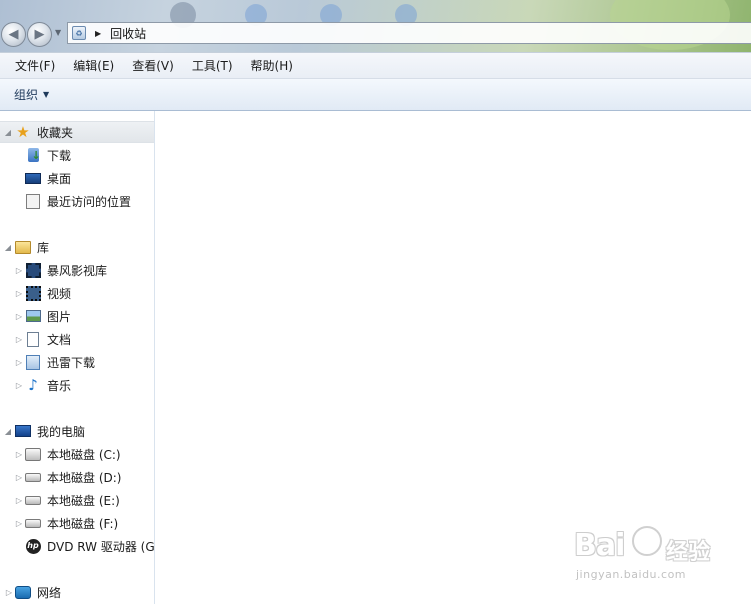  I want to click on video-icon, so click(33, 293).